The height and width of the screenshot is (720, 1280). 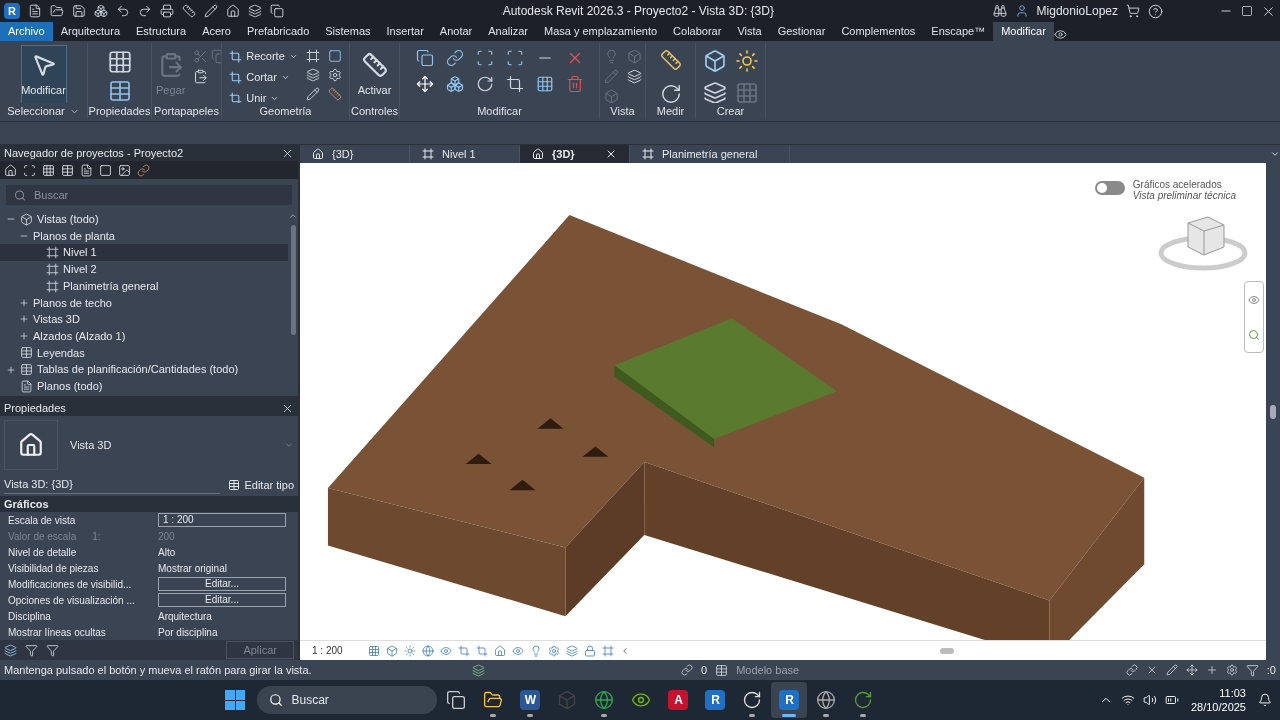 I want to click on restore-icon, so click(x=1247, y=11).